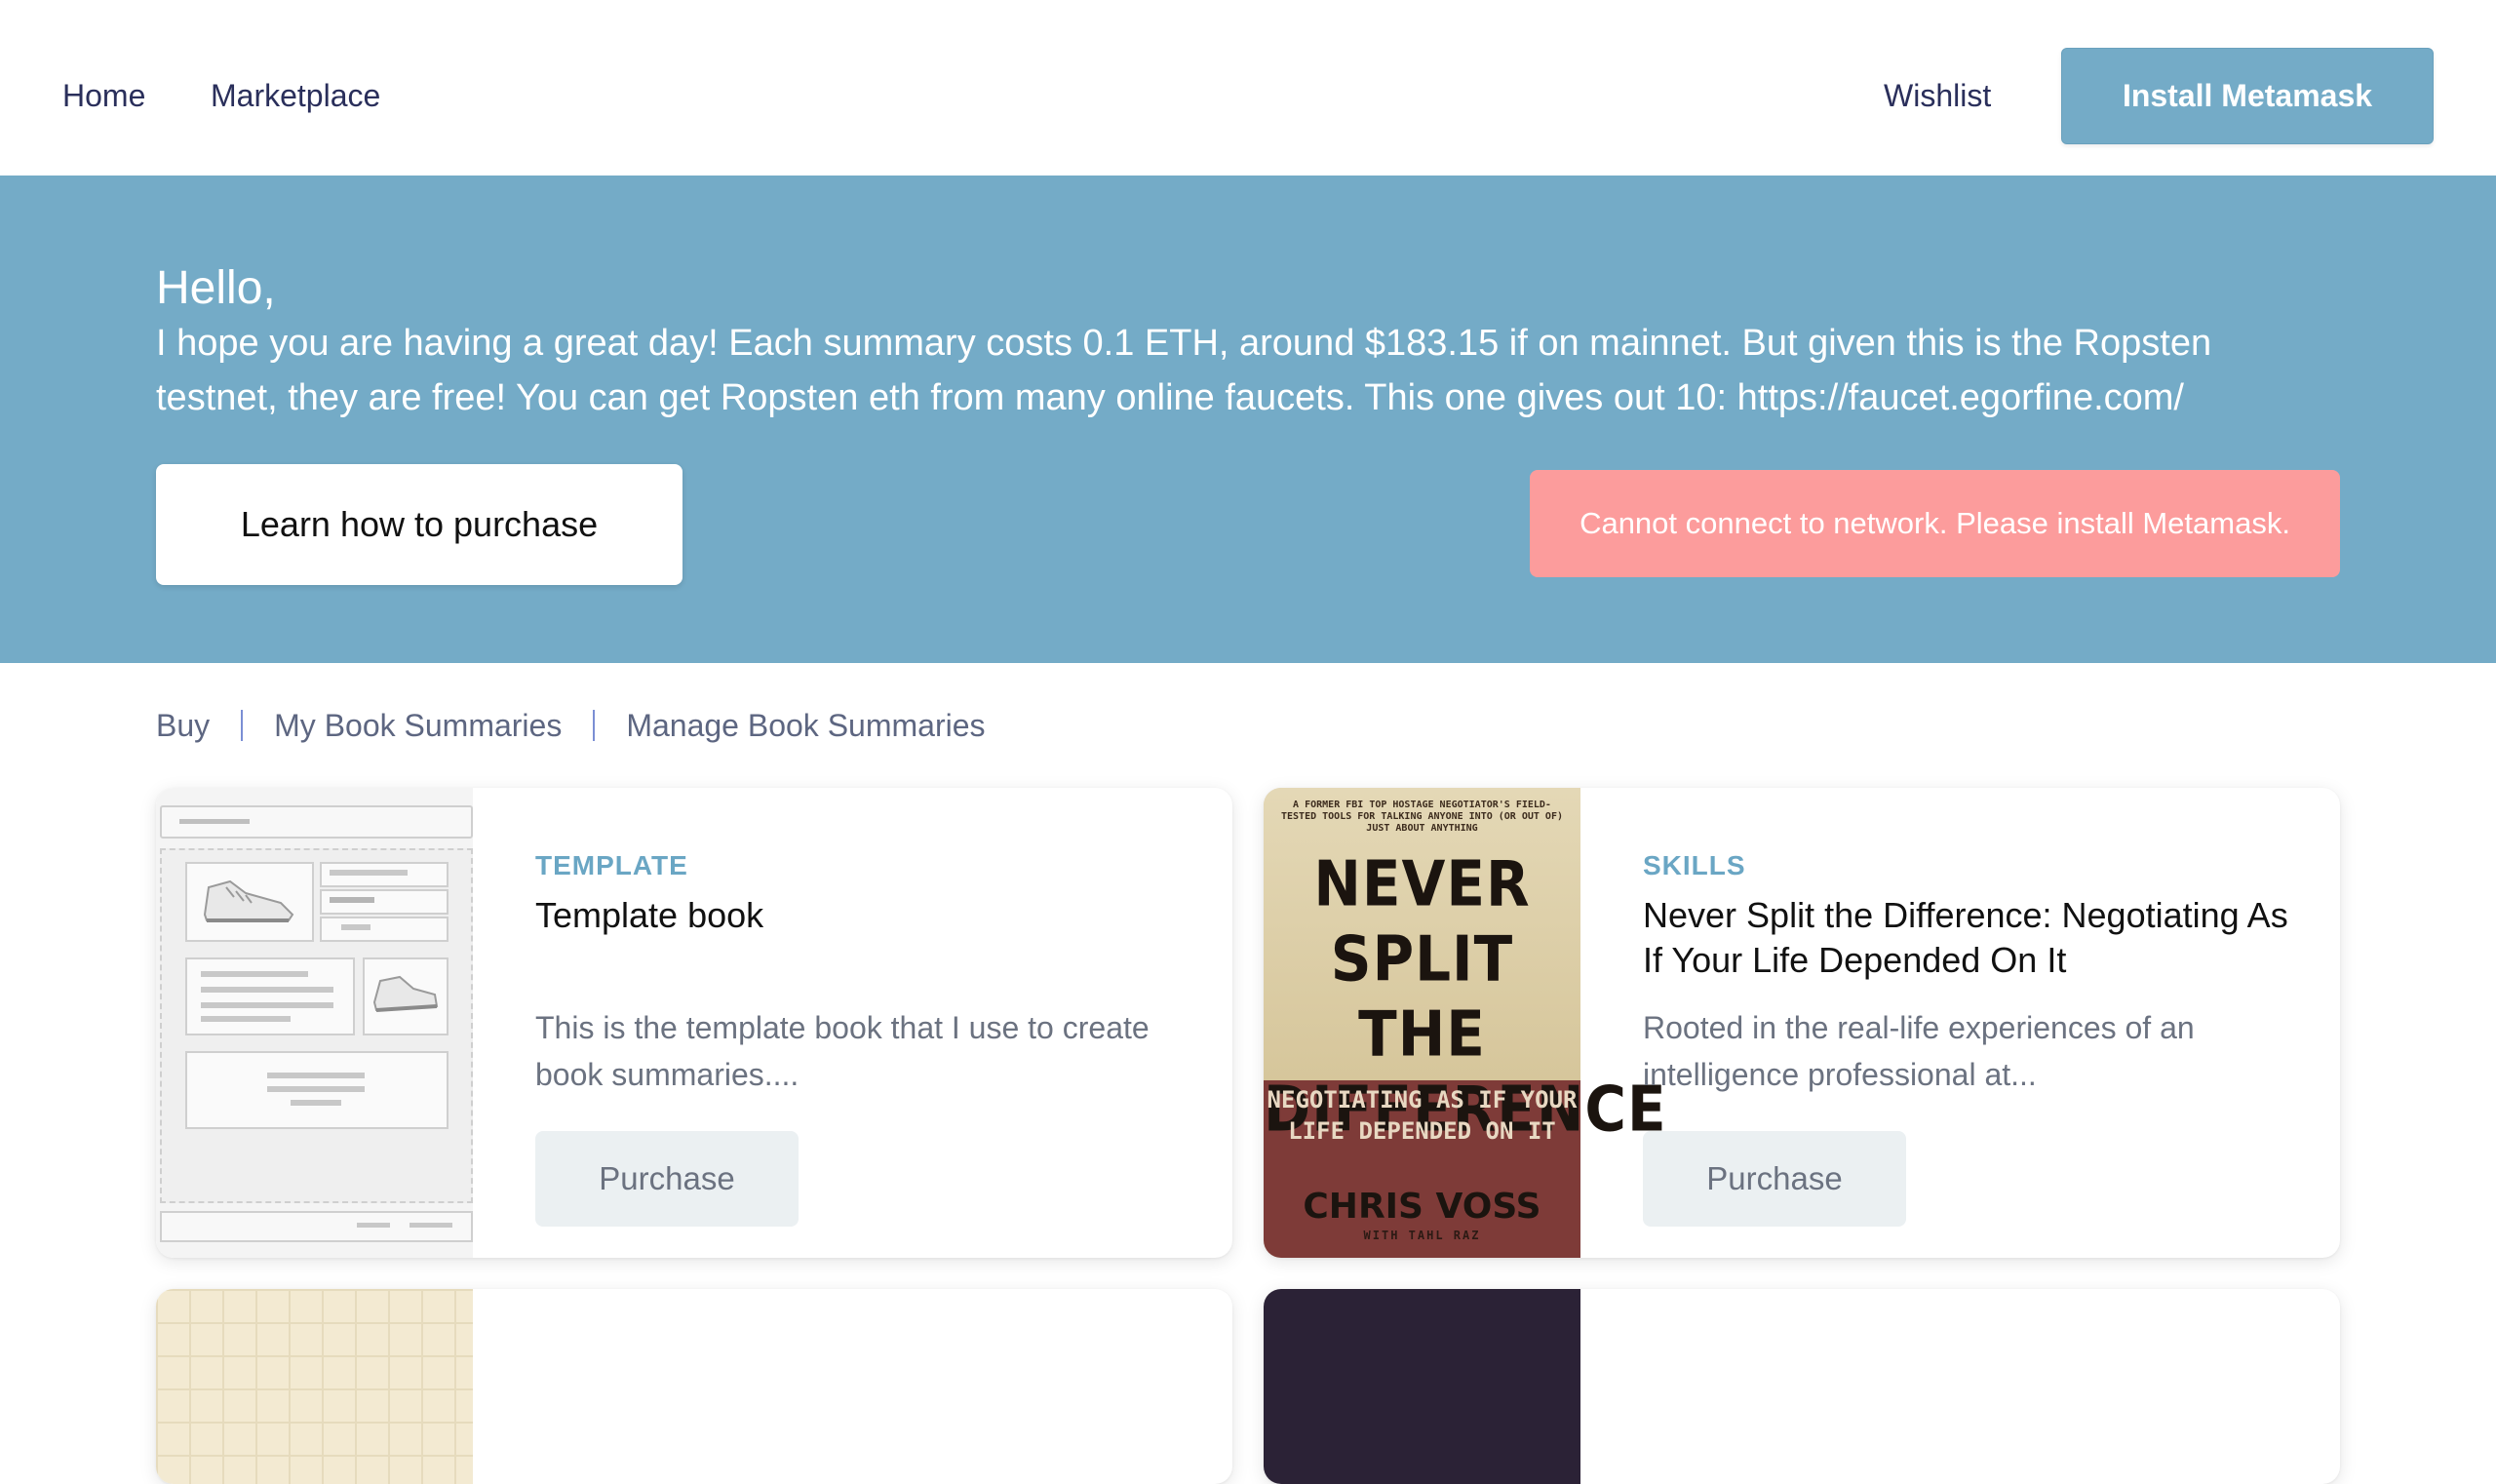 The image size is (2496, 1484). Describe the element at coordinates (866, 915) in the screenshot. I see `book-title: Template book` at that location.